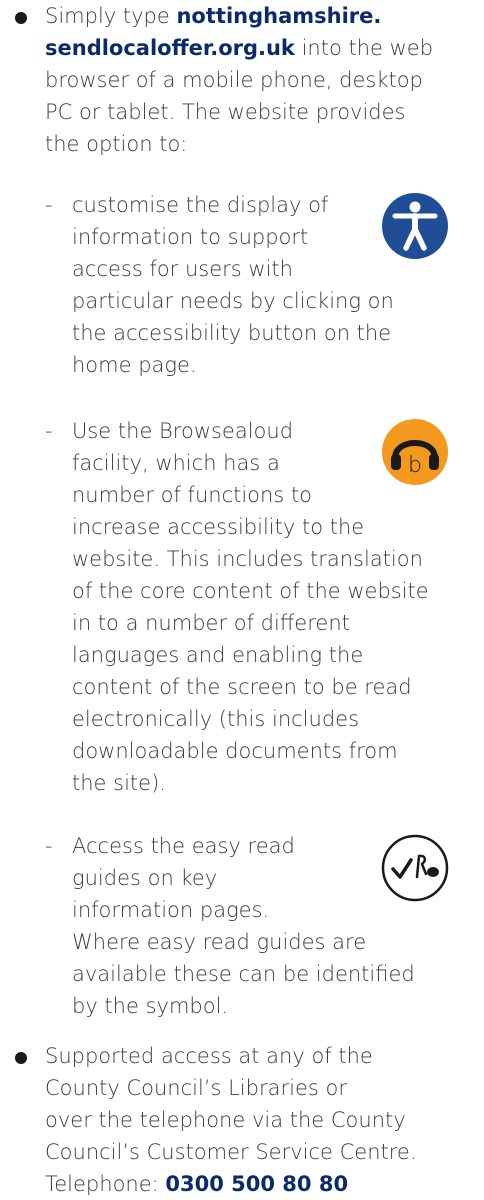  What do you see at coordinates (243, 974) in the screenshot?
I see `sub-3-line: available these can be identified` at bounding box center [243, 974].